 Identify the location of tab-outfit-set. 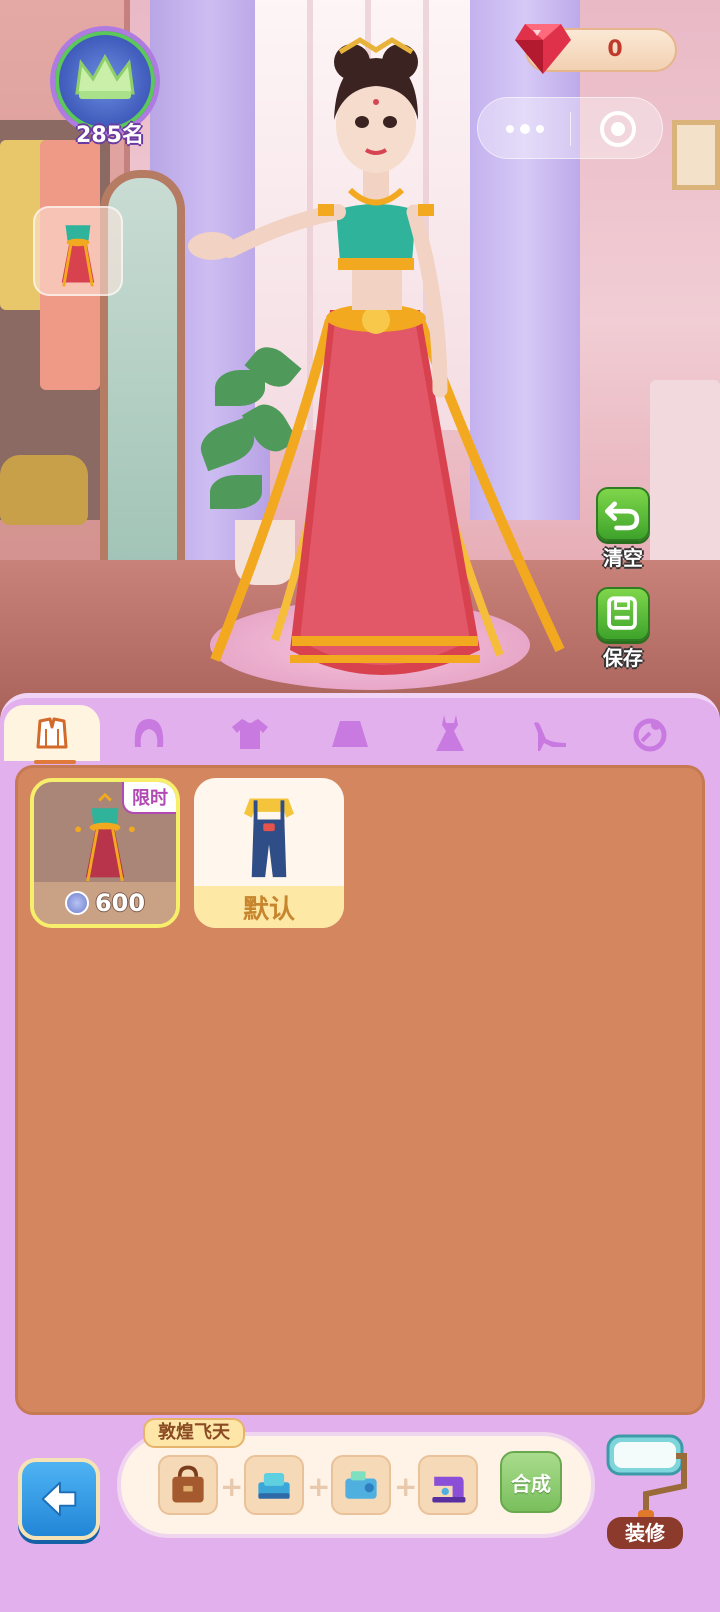
(52, 734).